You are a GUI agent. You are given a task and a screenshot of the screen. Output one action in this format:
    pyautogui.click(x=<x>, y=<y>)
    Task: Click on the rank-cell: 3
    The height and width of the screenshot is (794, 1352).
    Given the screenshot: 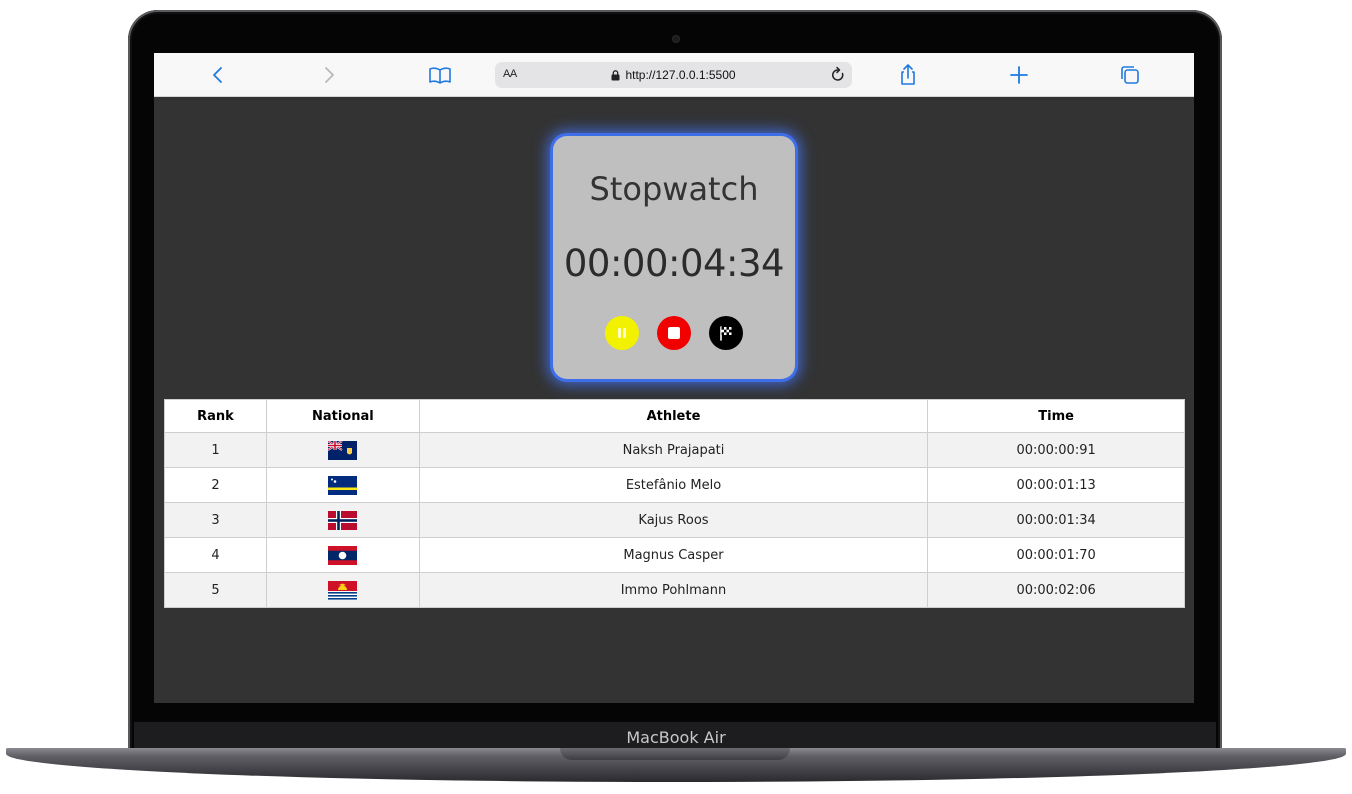 What is the action you would take?
    pyautogui.click(x=215, y=520)
    